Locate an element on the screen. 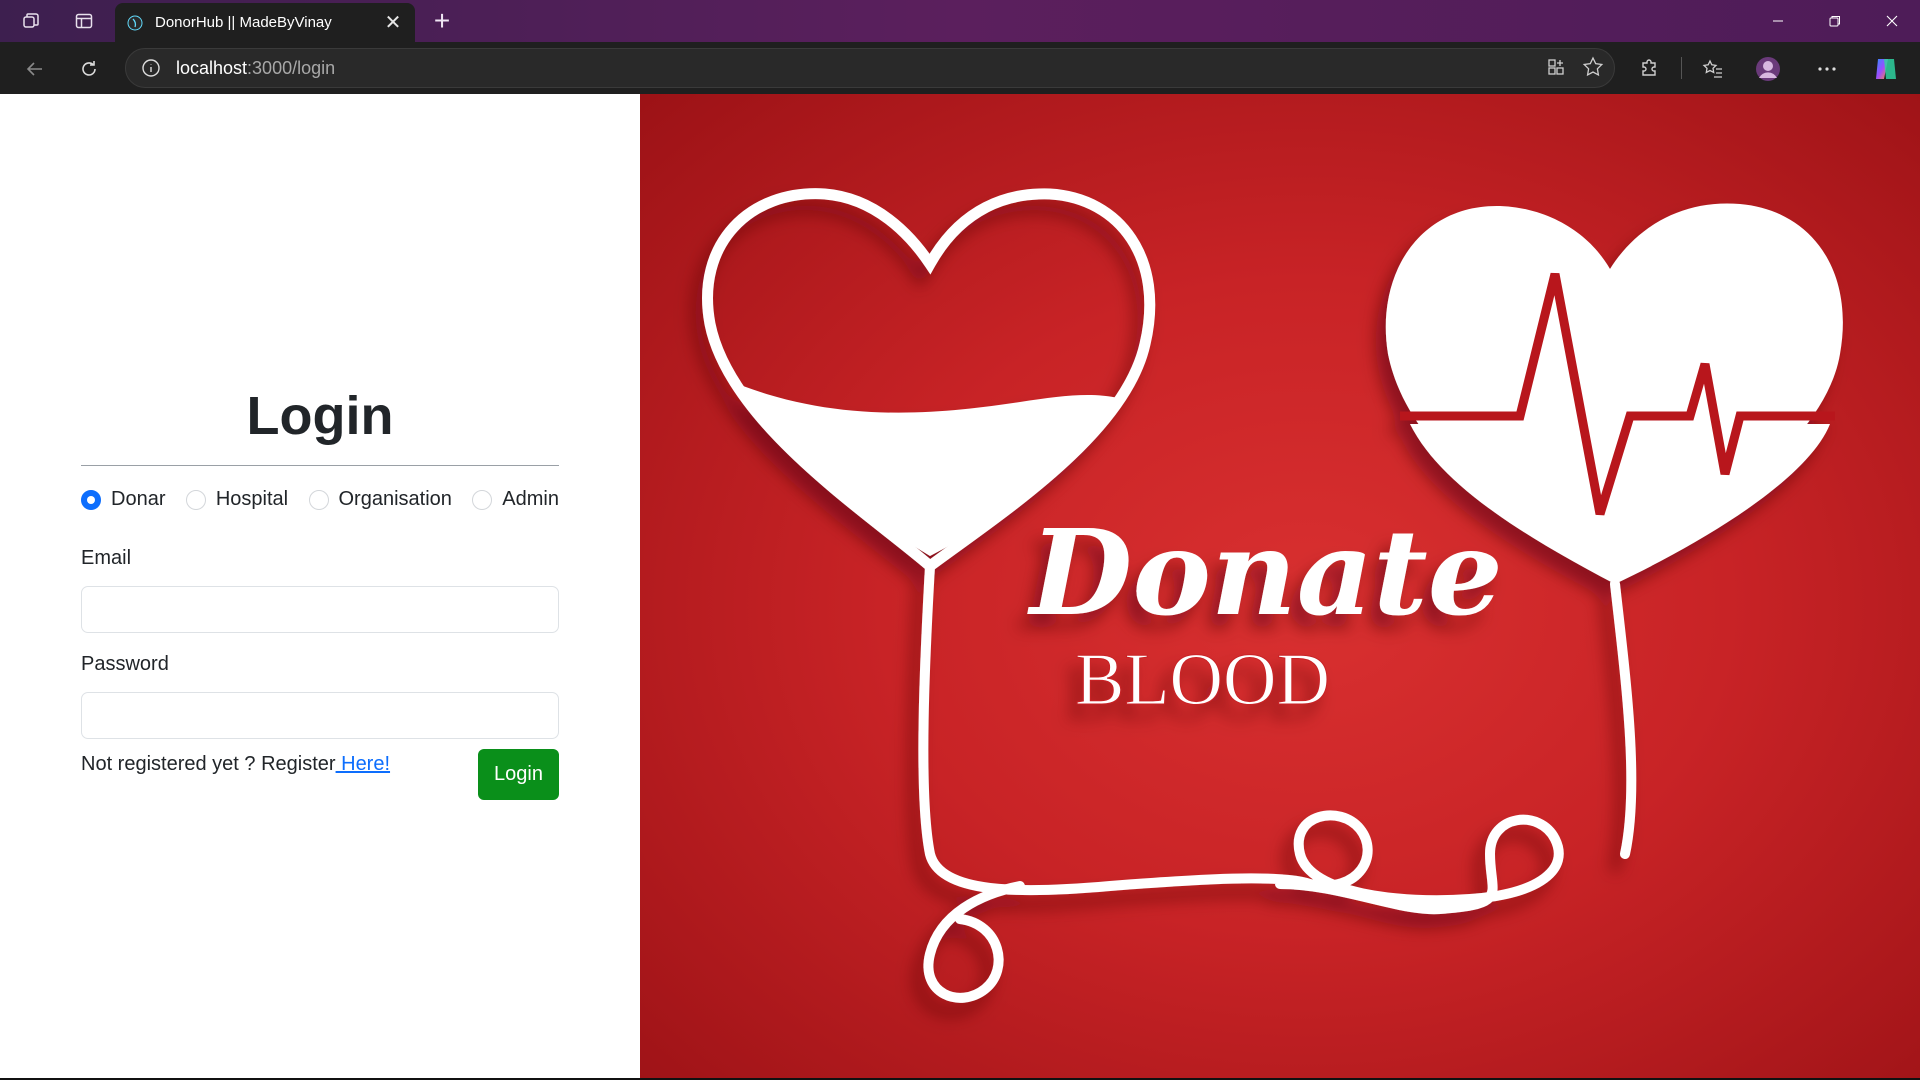  url-path: :3000/login is located at coordinates (291, 67).